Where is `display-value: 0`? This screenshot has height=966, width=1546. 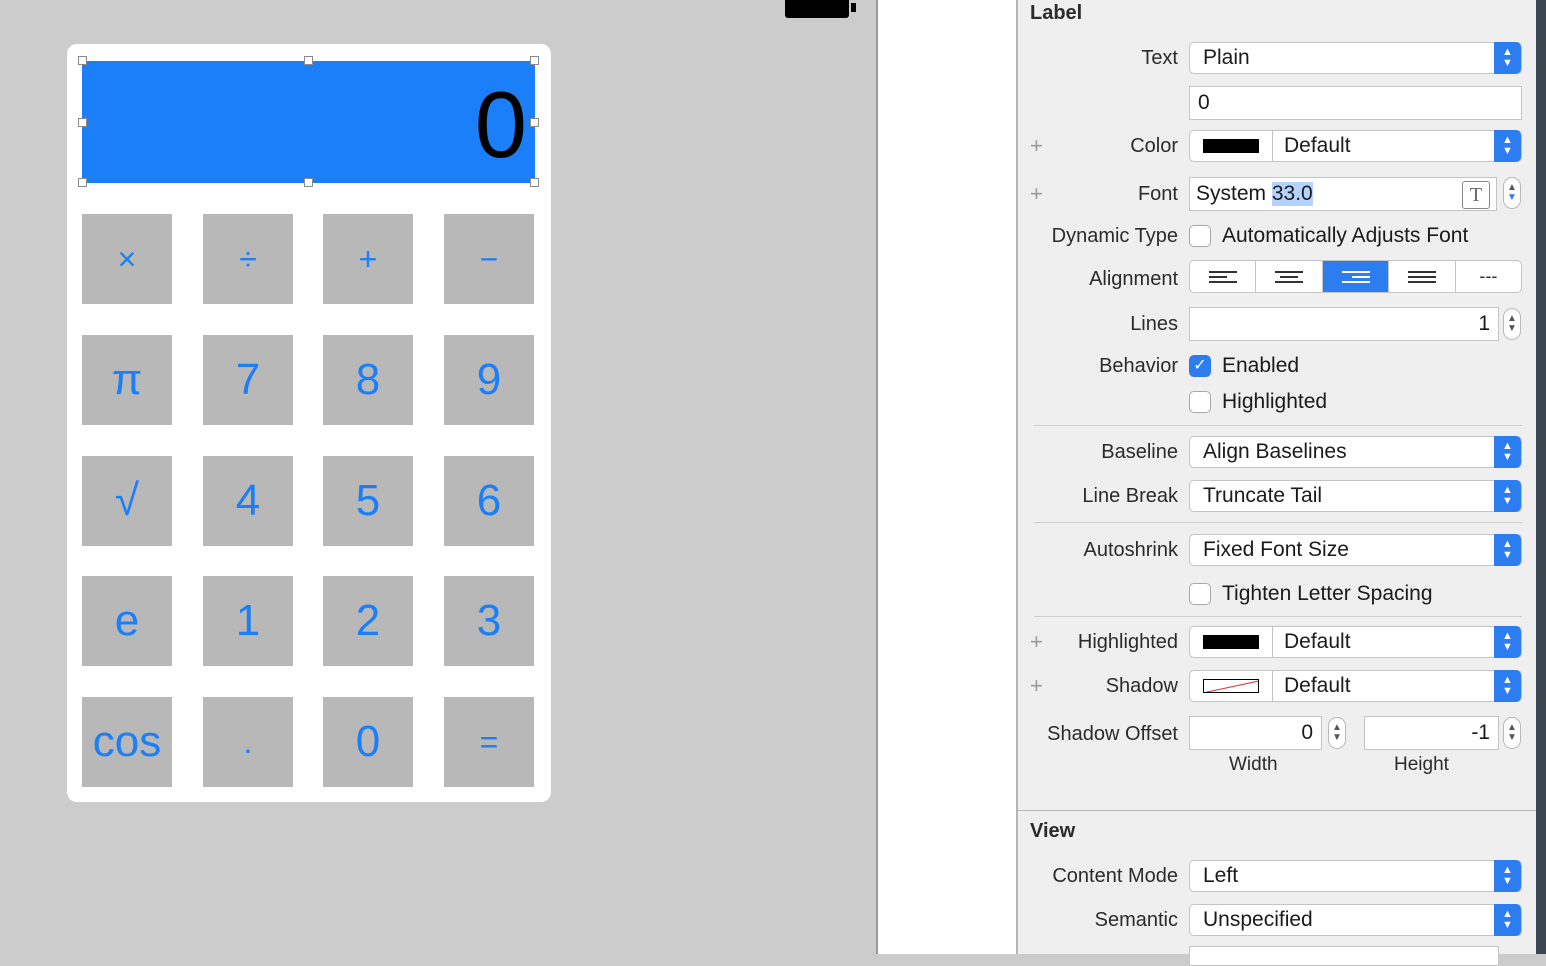 display-value: 0 is located at coordinates (500, 124).